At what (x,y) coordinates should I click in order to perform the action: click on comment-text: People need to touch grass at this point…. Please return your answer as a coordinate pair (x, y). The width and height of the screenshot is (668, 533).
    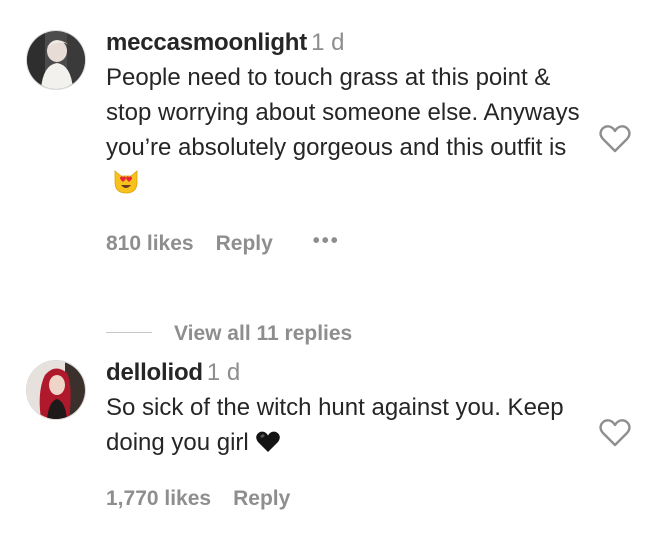
    Looking at the image, I should click on (343, 112).